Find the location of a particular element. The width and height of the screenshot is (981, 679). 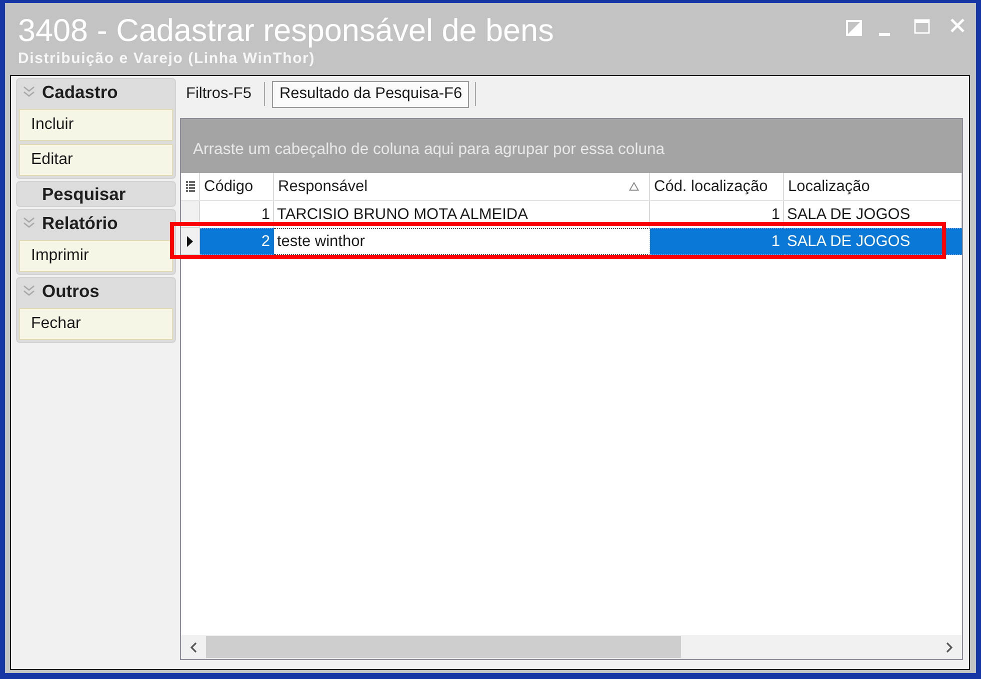

scroll-left-icon is located at coordinates (193, 647).